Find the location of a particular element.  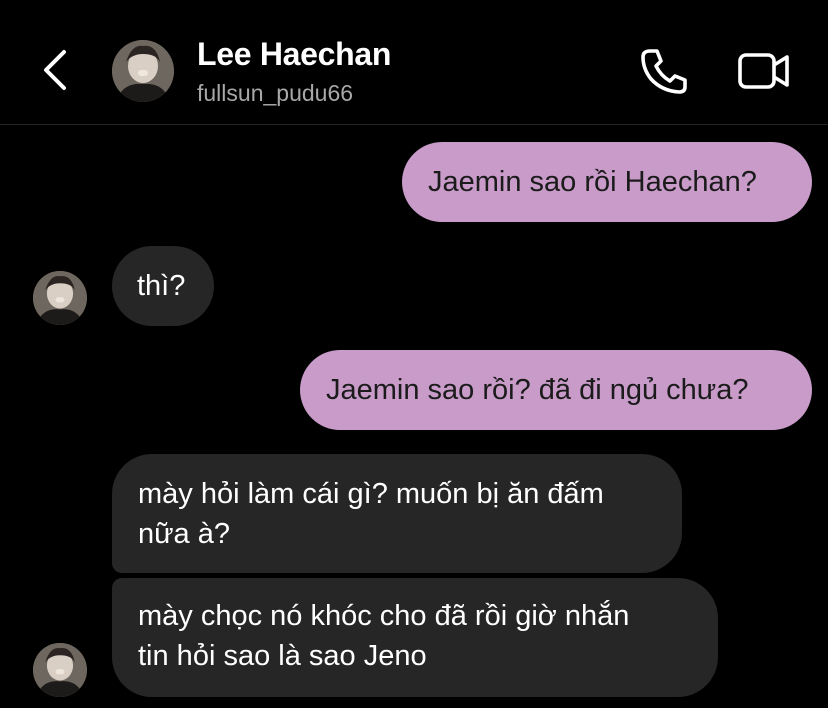

call-button is located at coordinates (664, 71).